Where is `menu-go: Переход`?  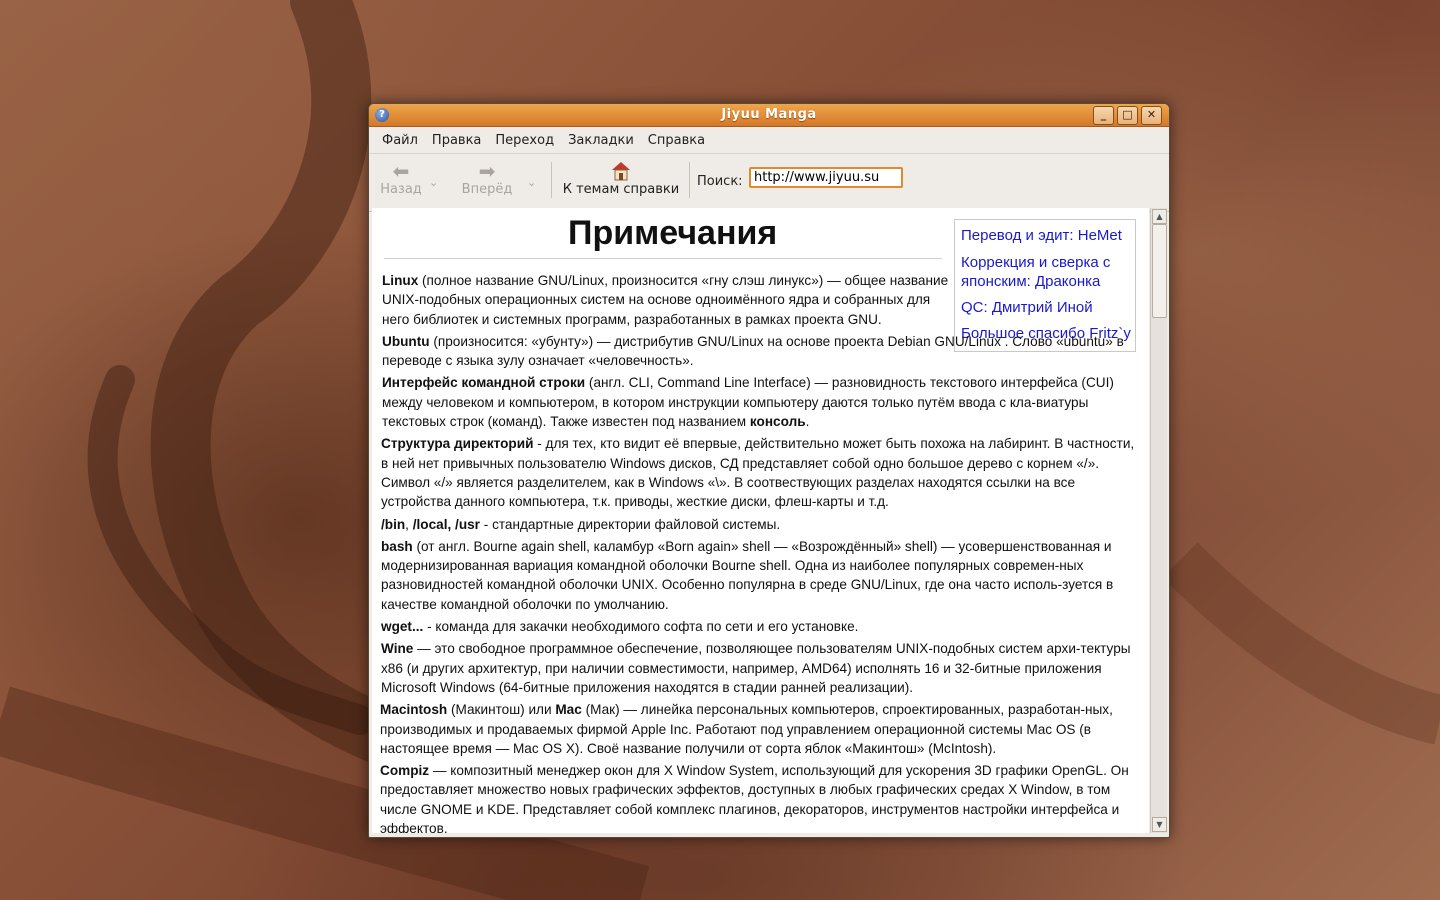
menu-go: Переход is located at coordinates (524, 140).